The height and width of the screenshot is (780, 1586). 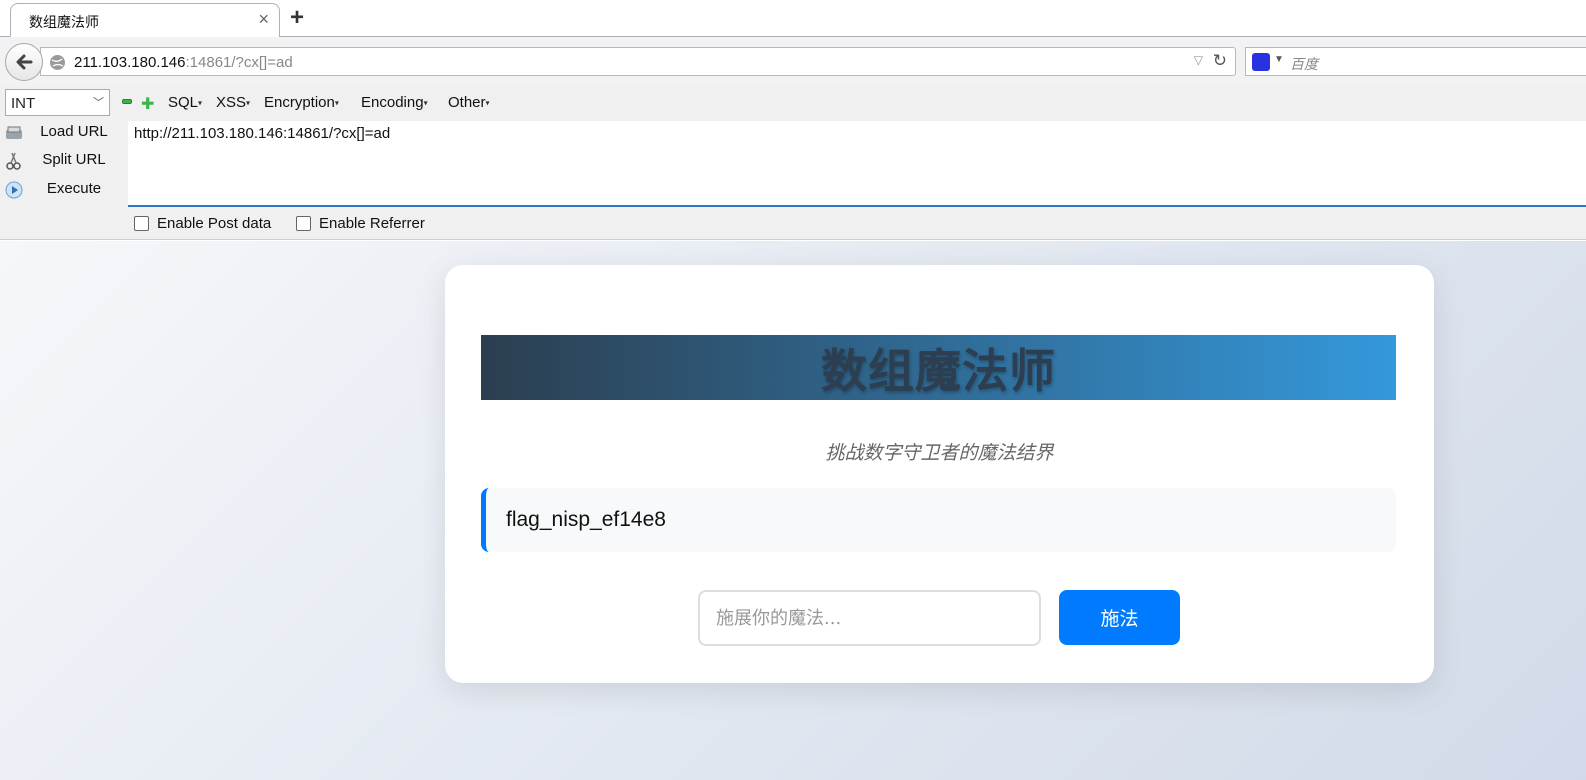 What do you see at coordinates (297, 18) in the screenshot?
I see `new-tab-button: +` at bounding box center [297, 18].